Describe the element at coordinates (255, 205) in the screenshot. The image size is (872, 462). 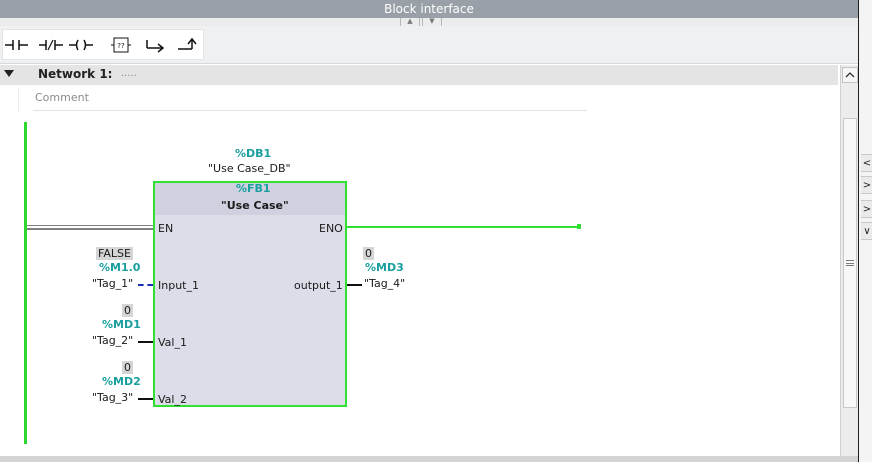
I see `fb-name: "Use Case"` at that location.